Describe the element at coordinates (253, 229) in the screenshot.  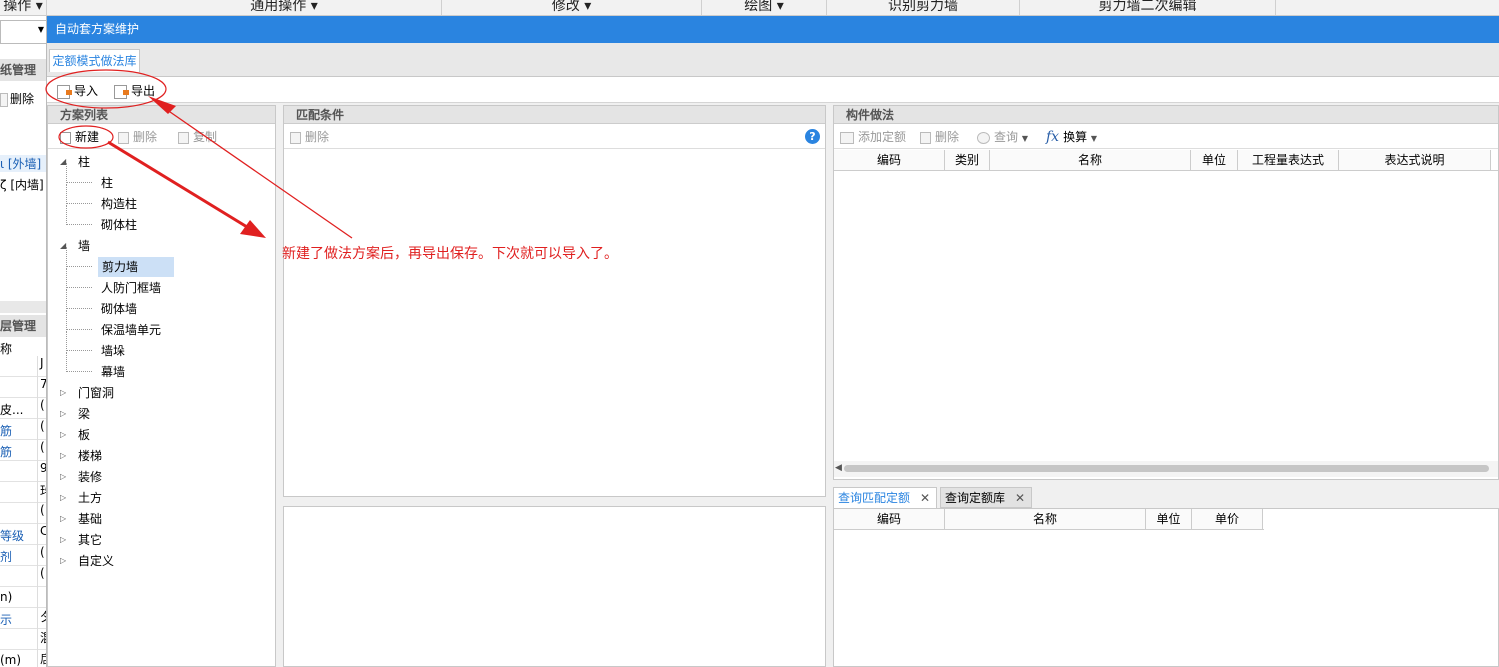
I see `arrow-from-new-head` at that location.